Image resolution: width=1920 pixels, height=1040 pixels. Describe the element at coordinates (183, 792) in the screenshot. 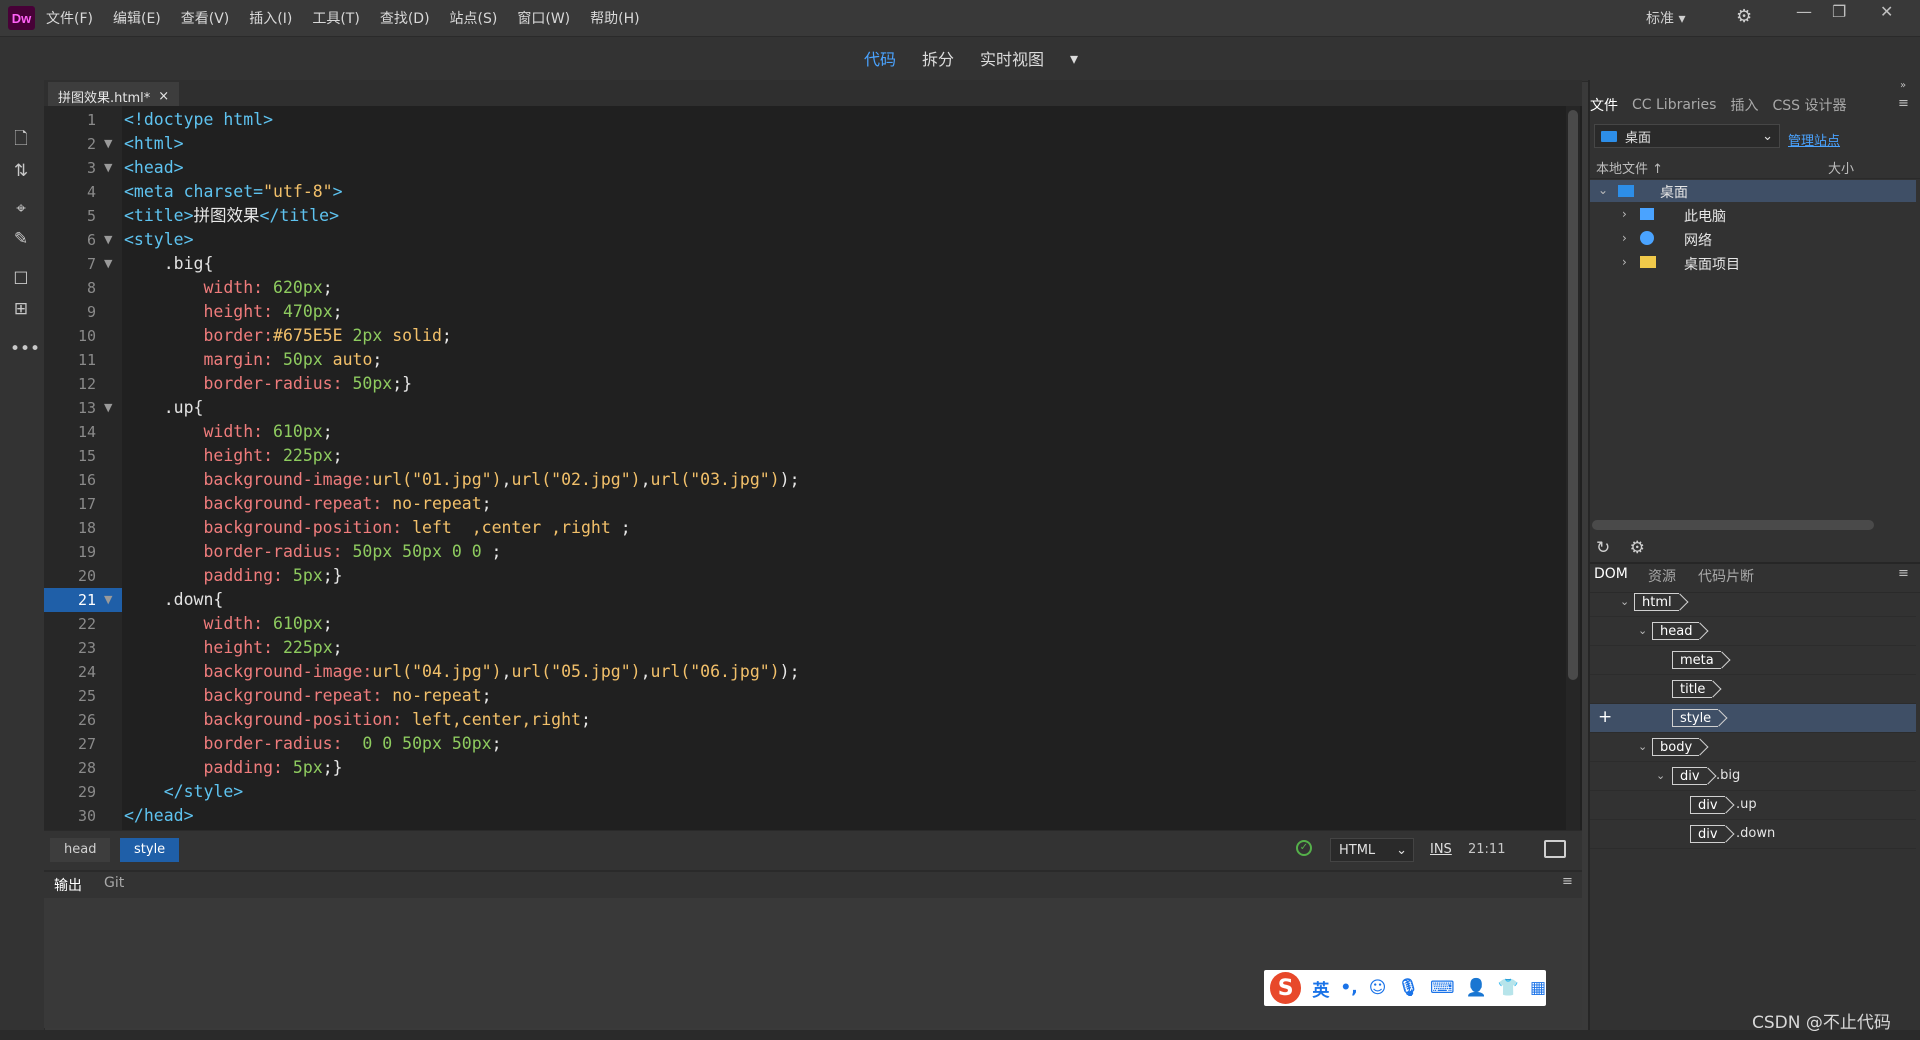

I see `code-line: </style>` at that location.